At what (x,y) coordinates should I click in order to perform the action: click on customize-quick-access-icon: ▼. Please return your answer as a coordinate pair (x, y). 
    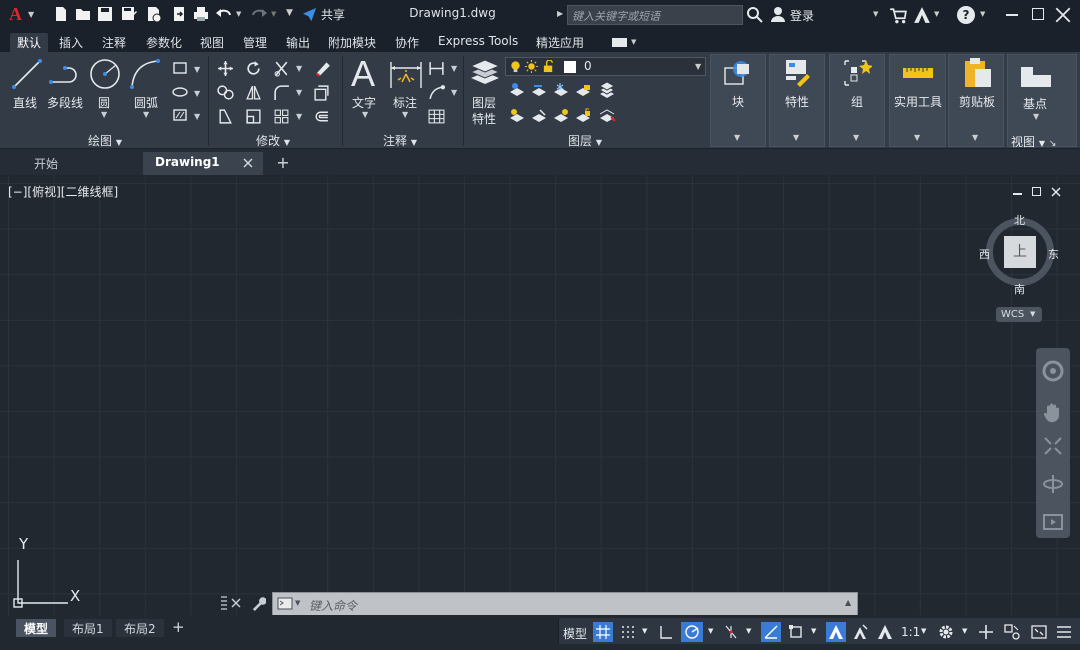
    Looking at the image, I should click on (289, 13).